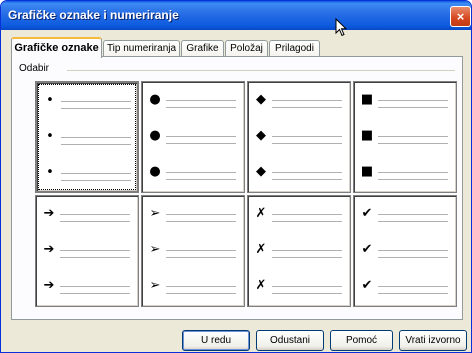 This screenshot has width=472, height=353. What do you see at coordinates (236, 15) in the screenshot?
I see `title-bar: Grafičke oznake i numeriranje ×` at bounding box center [236, 15].